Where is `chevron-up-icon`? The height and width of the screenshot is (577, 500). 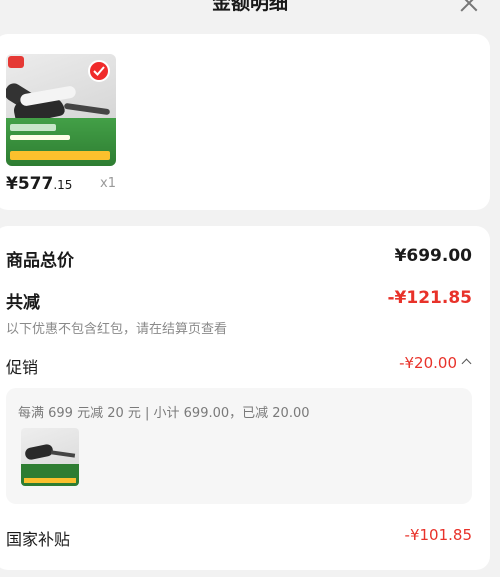 chevron-up-icon is located at coordinates (466, 363).